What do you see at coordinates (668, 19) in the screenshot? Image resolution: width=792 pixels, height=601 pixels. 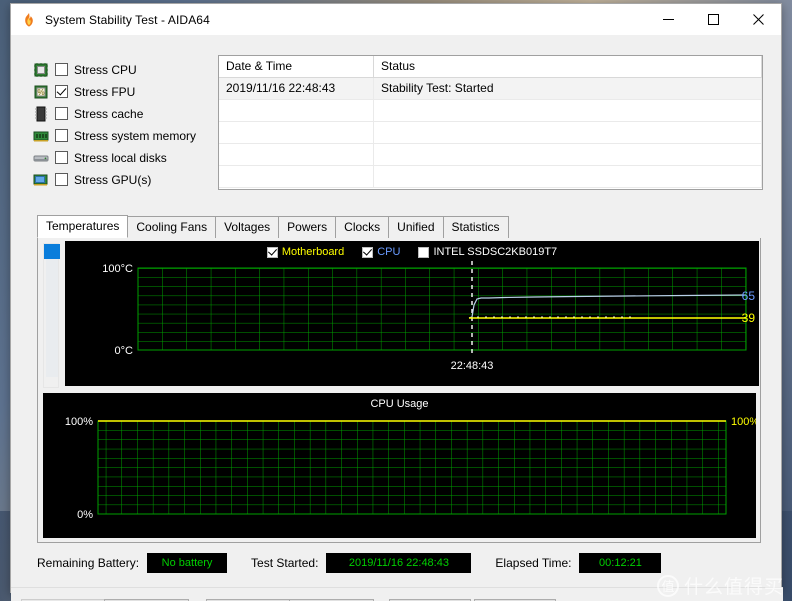 I see `minimize-icon` at bounding box center [668, 19].